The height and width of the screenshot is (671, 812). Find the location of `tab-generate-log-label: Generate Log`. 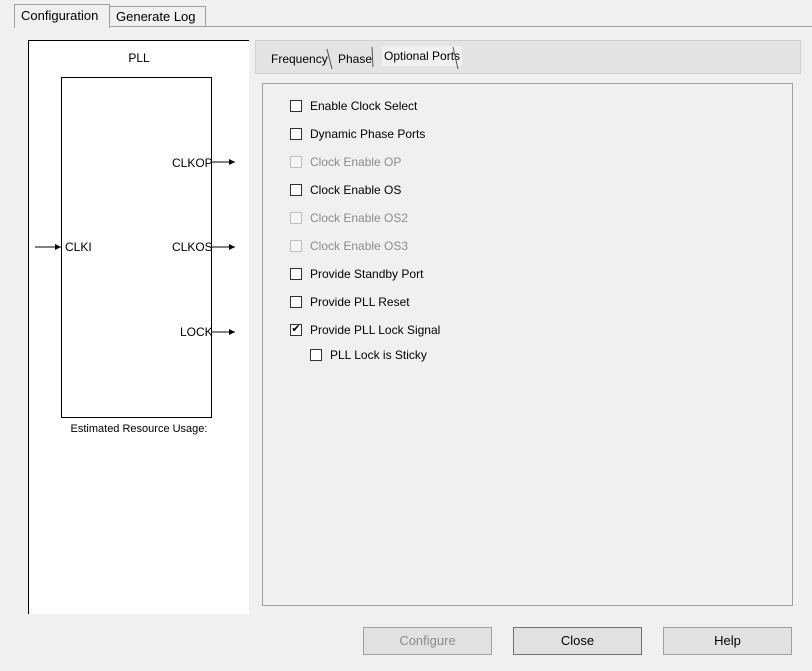

tab-generate-log-label: Generate Log is located at coordinates (156, 16).